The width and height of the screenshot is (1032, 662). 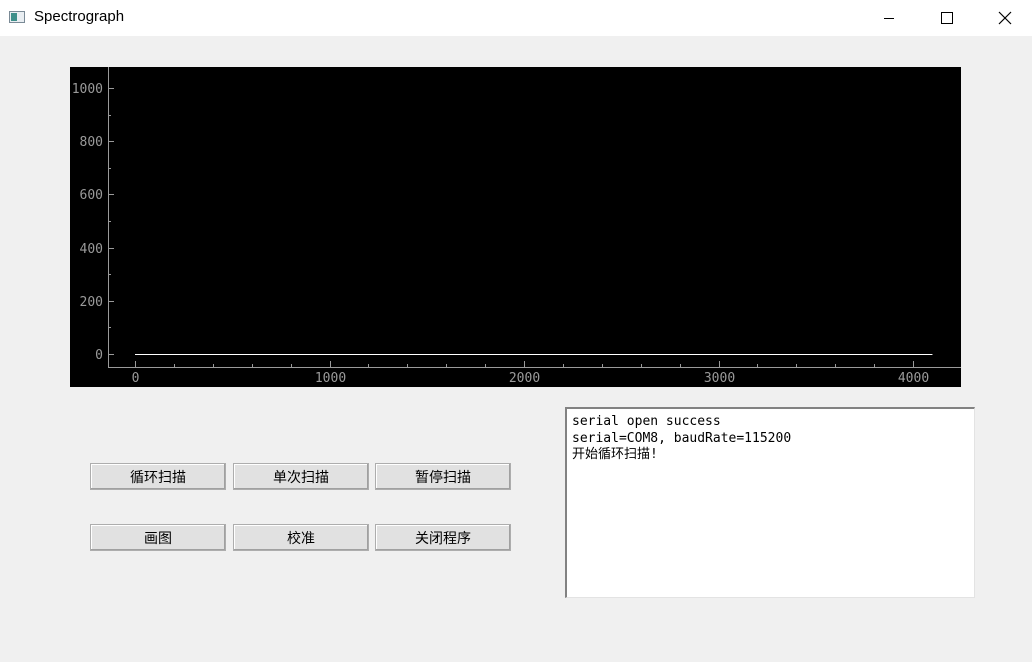 What do you see at coordinates (158, 476) in the screenshot?
I see `loop-scan-button: 循环扫描` at bounding box center [158, 476].